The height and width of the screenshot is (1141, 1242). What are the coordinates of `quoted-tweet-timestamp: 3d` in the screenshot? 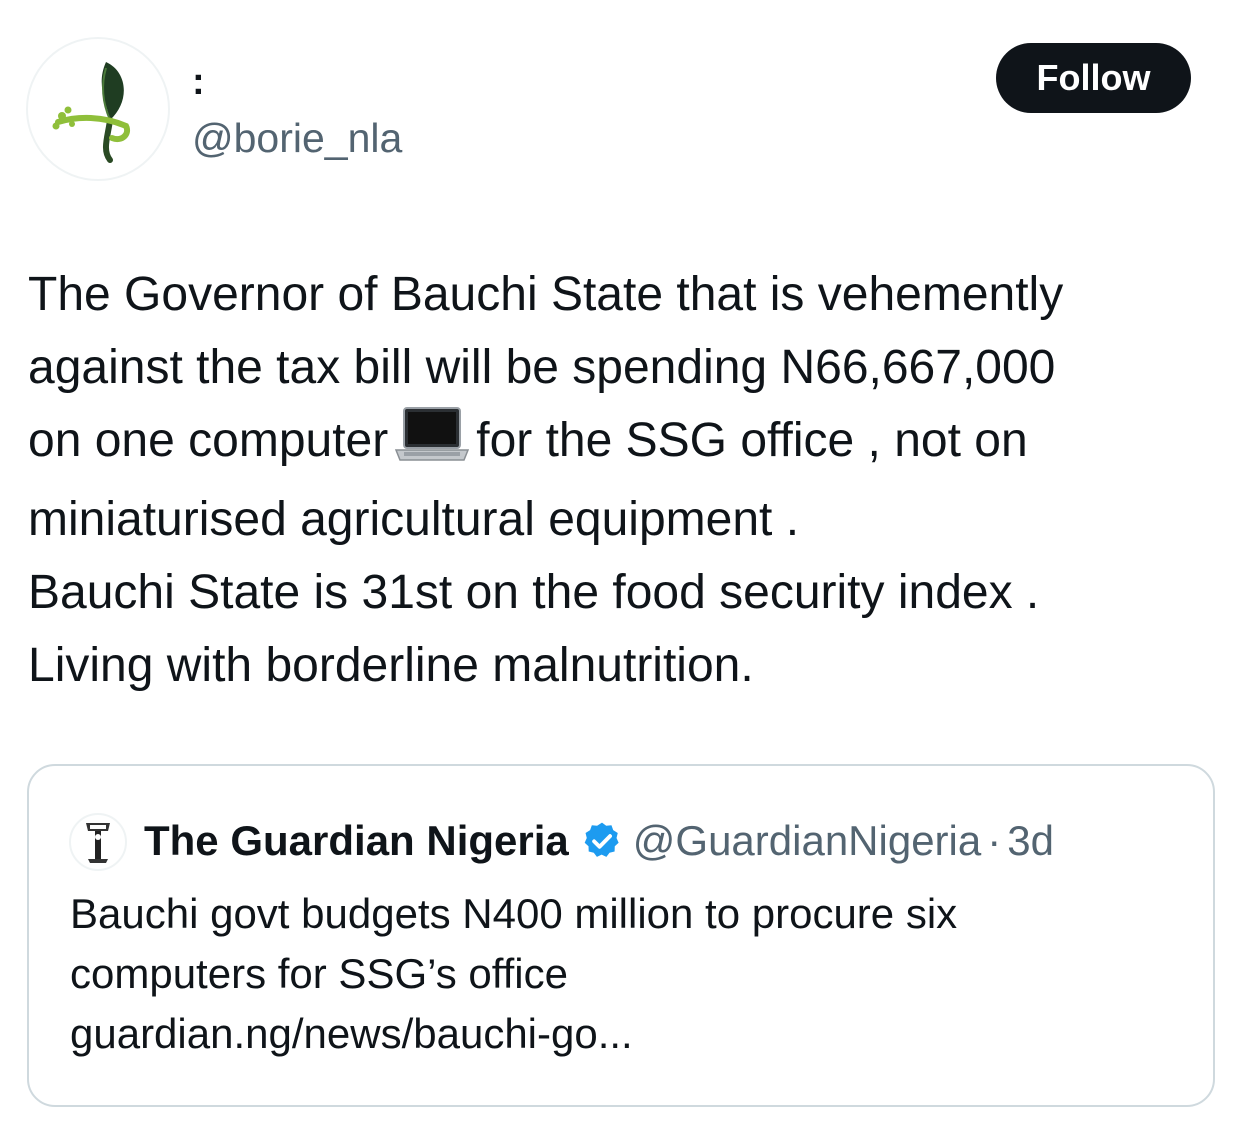 It's located at (1030, 841).